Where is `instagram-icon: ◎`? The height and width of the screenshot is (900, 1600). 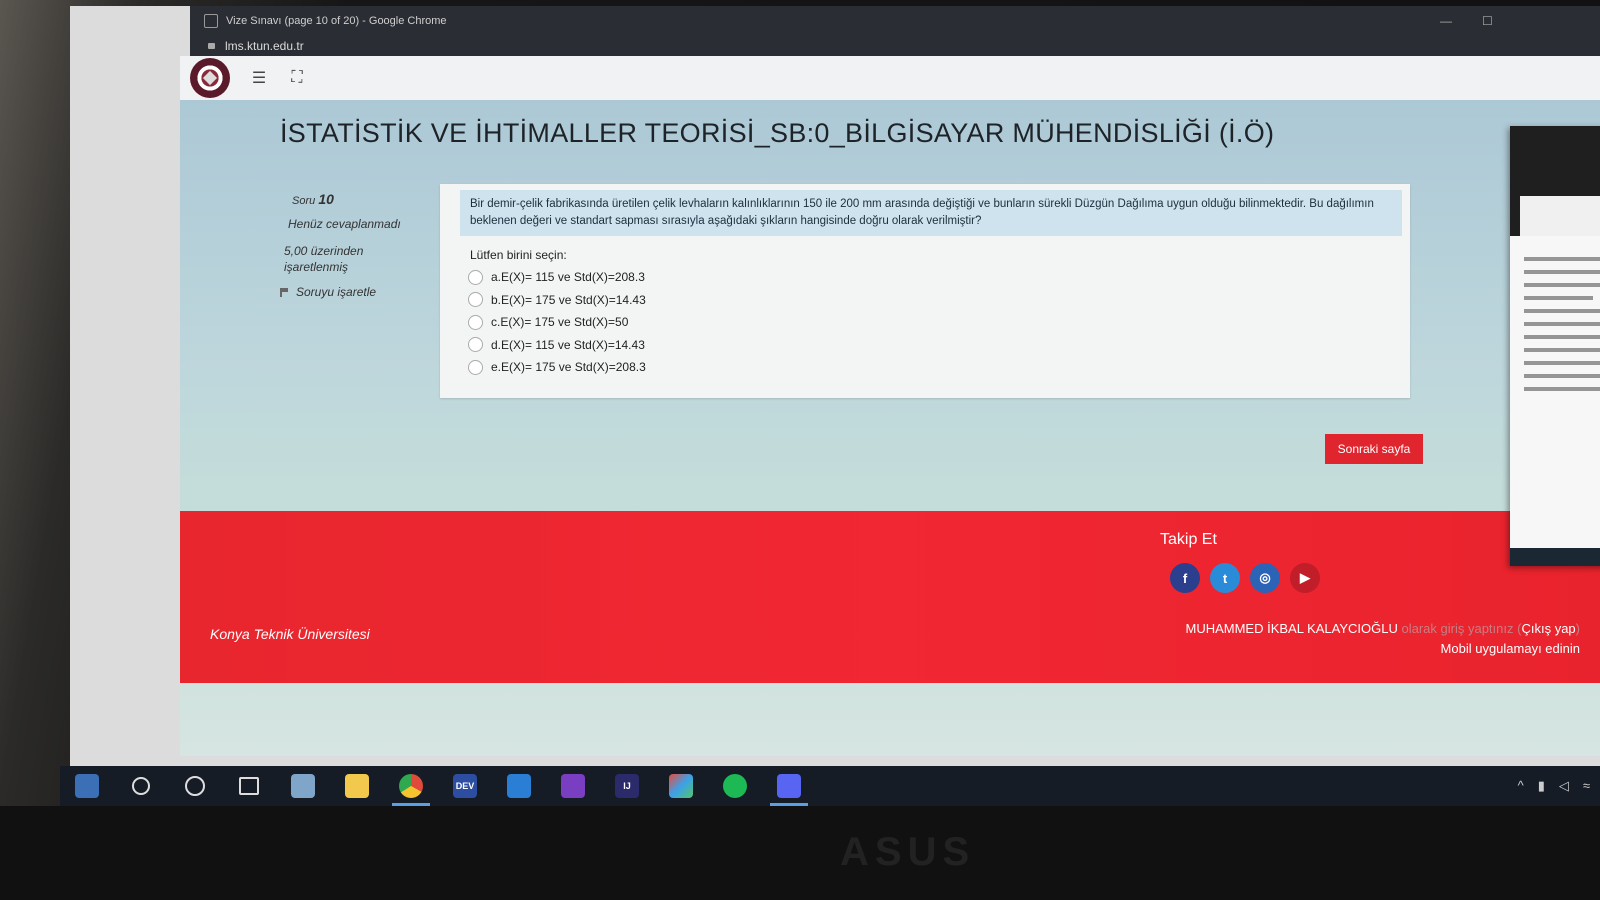
instagram-icon: ◎ is located at coordinates (1265, 578).